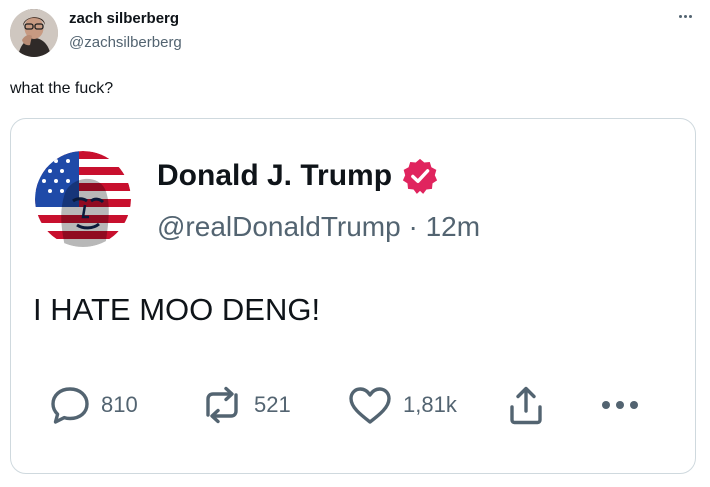  I want to click on share-button, so click(526, 405).